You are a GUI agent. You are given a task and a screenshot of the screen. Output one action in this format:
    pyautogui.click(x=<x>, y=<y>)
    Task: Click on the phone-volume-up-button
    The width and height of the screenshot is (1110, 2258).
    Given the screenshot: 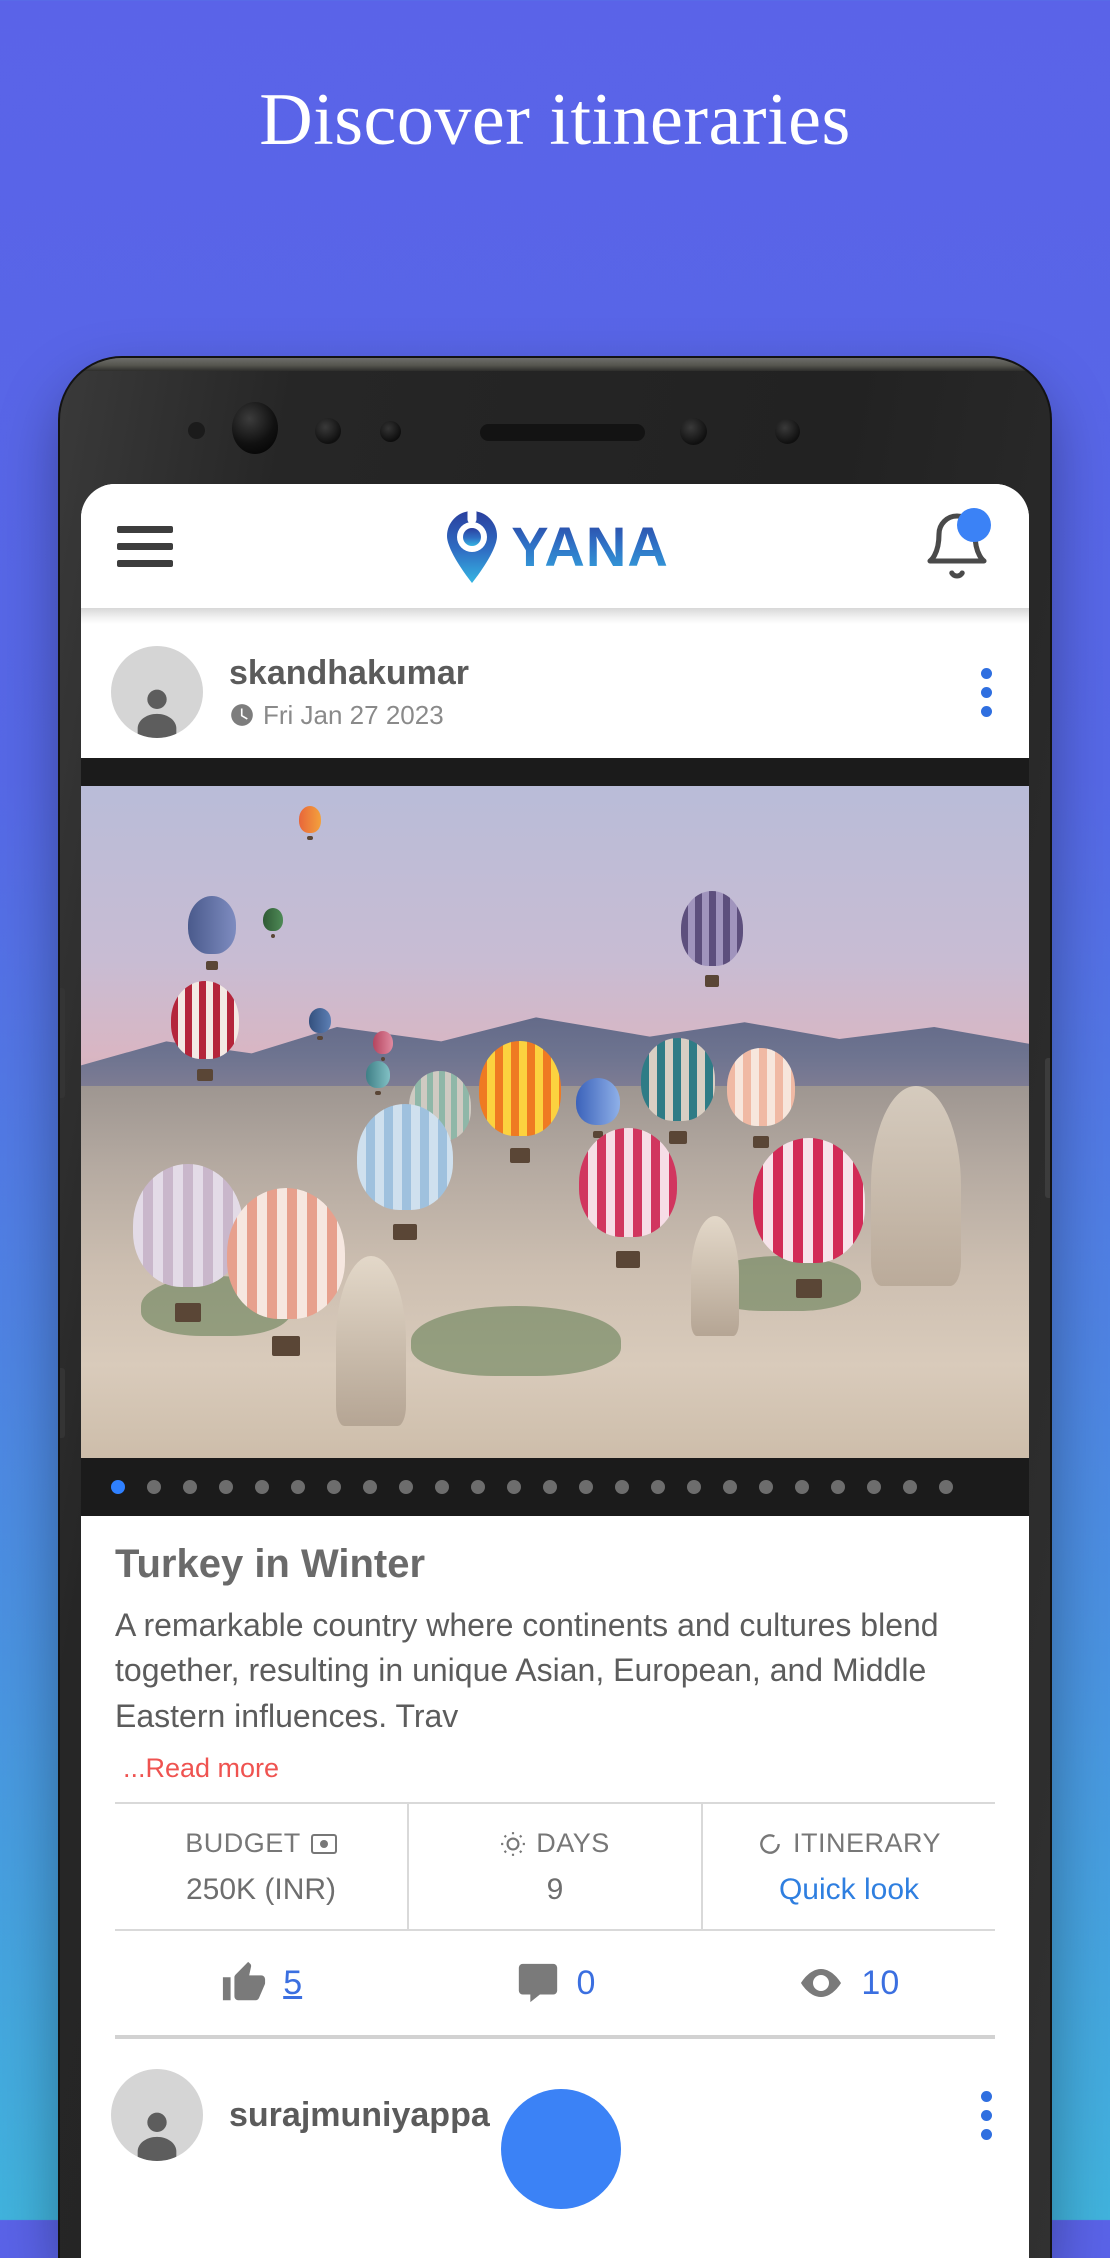 What is the action you would take?
    pyautogui.click(x=62, y=1043)
    